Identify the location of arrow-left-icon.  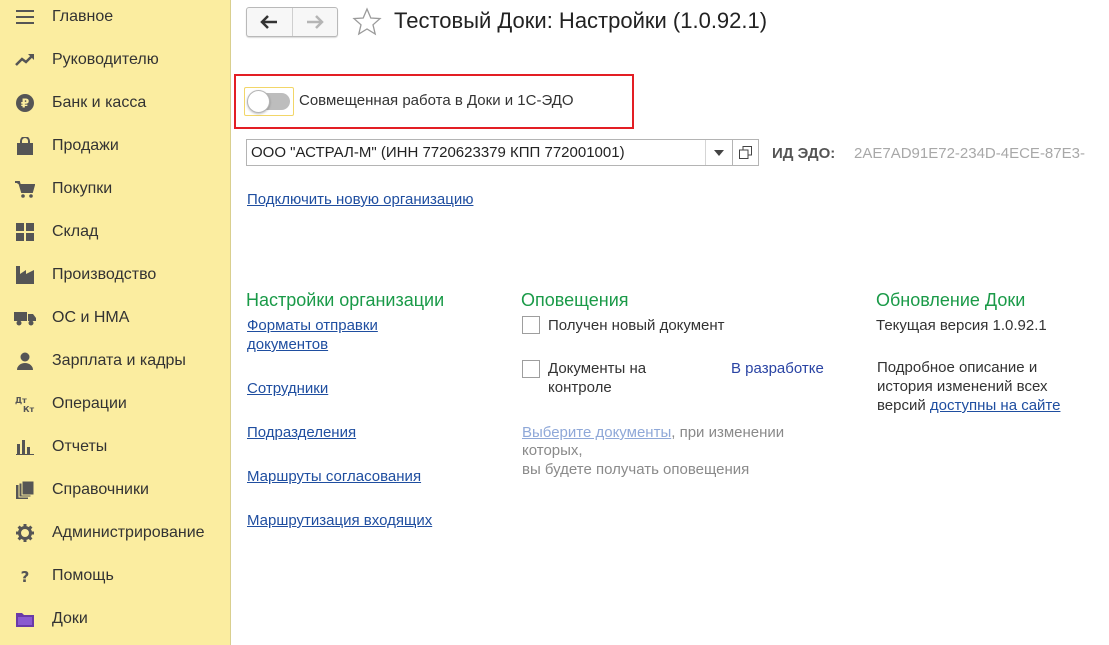
(269, 22).